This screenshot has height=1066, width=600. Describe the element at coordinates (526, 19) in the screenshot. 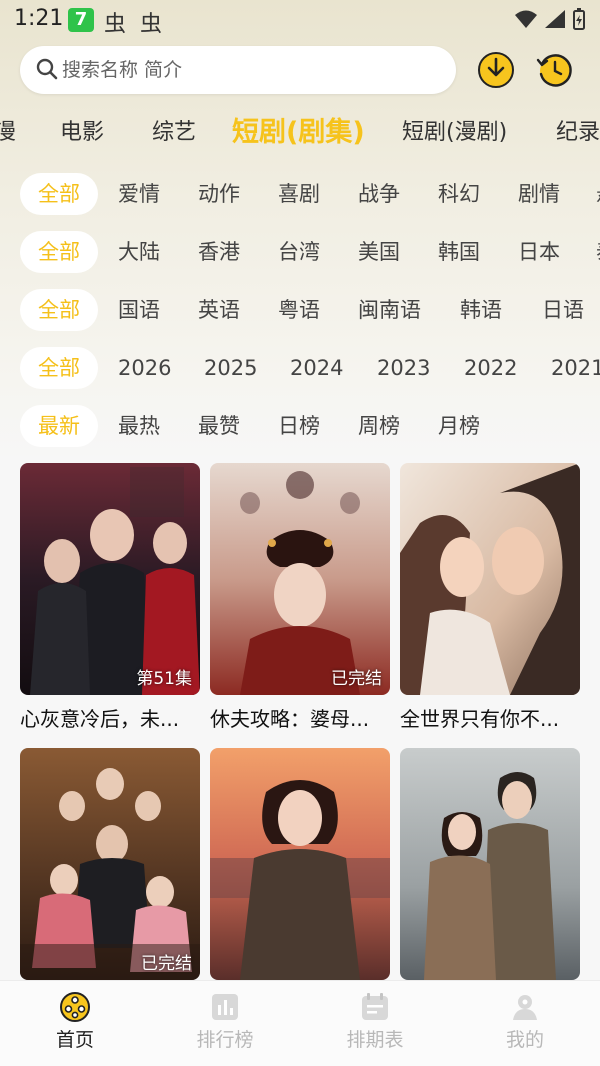

I see `wifi-icon` at that location.